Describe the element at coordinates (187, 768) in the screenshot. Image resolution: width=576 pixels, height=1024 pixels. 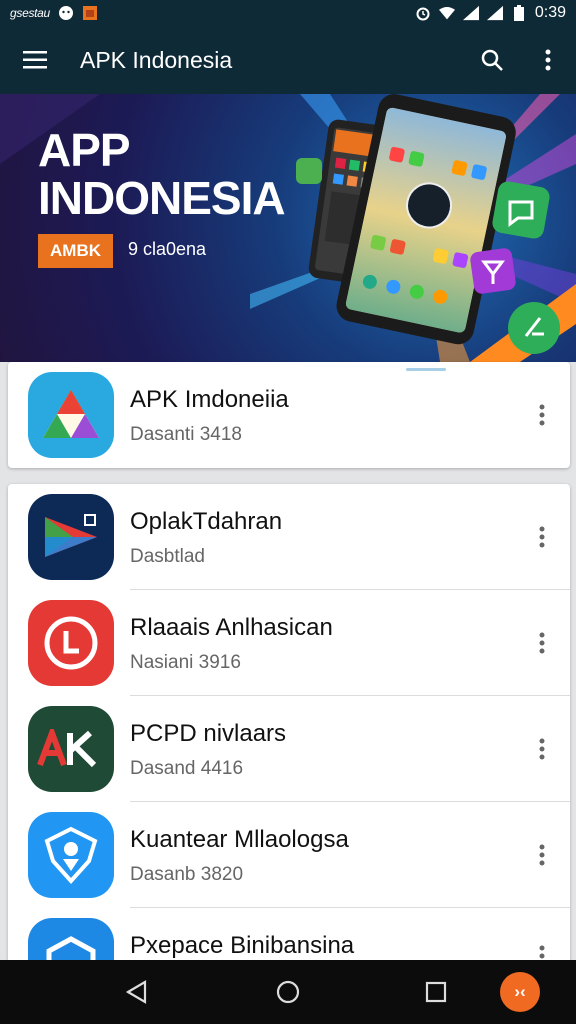
I see `app-subtitle: Dasand 4416` at that location.